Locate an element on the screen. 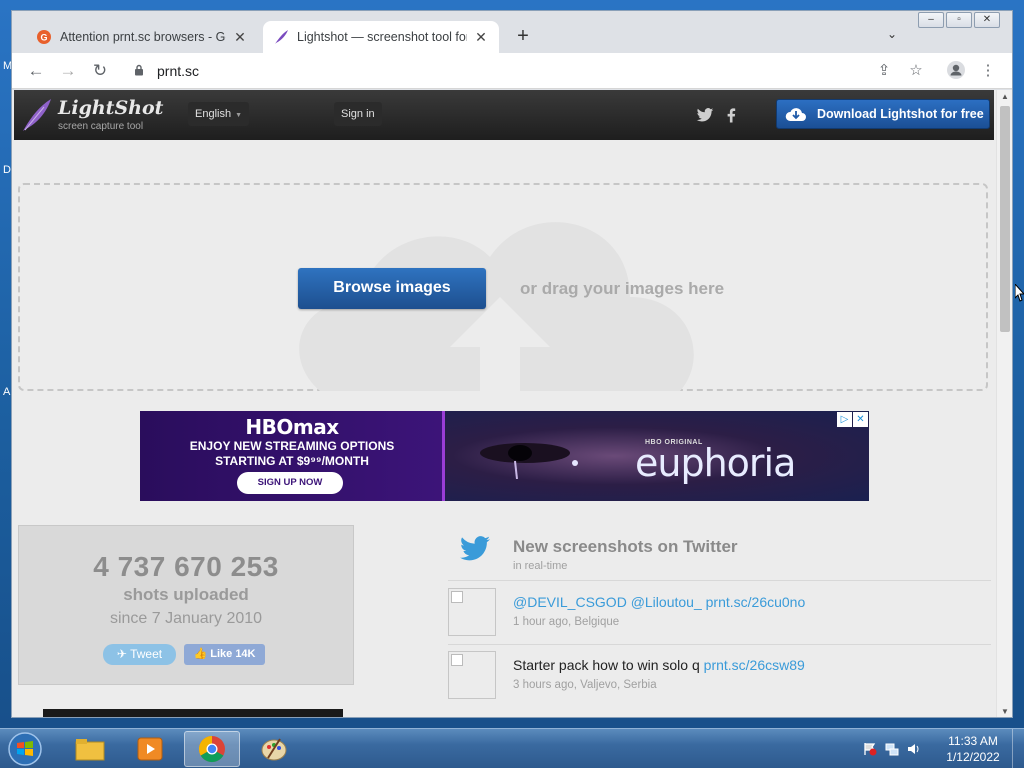 This screenshot has height=768, width=1024. desktop-icon-label: D is located at coordinates (7, 170).